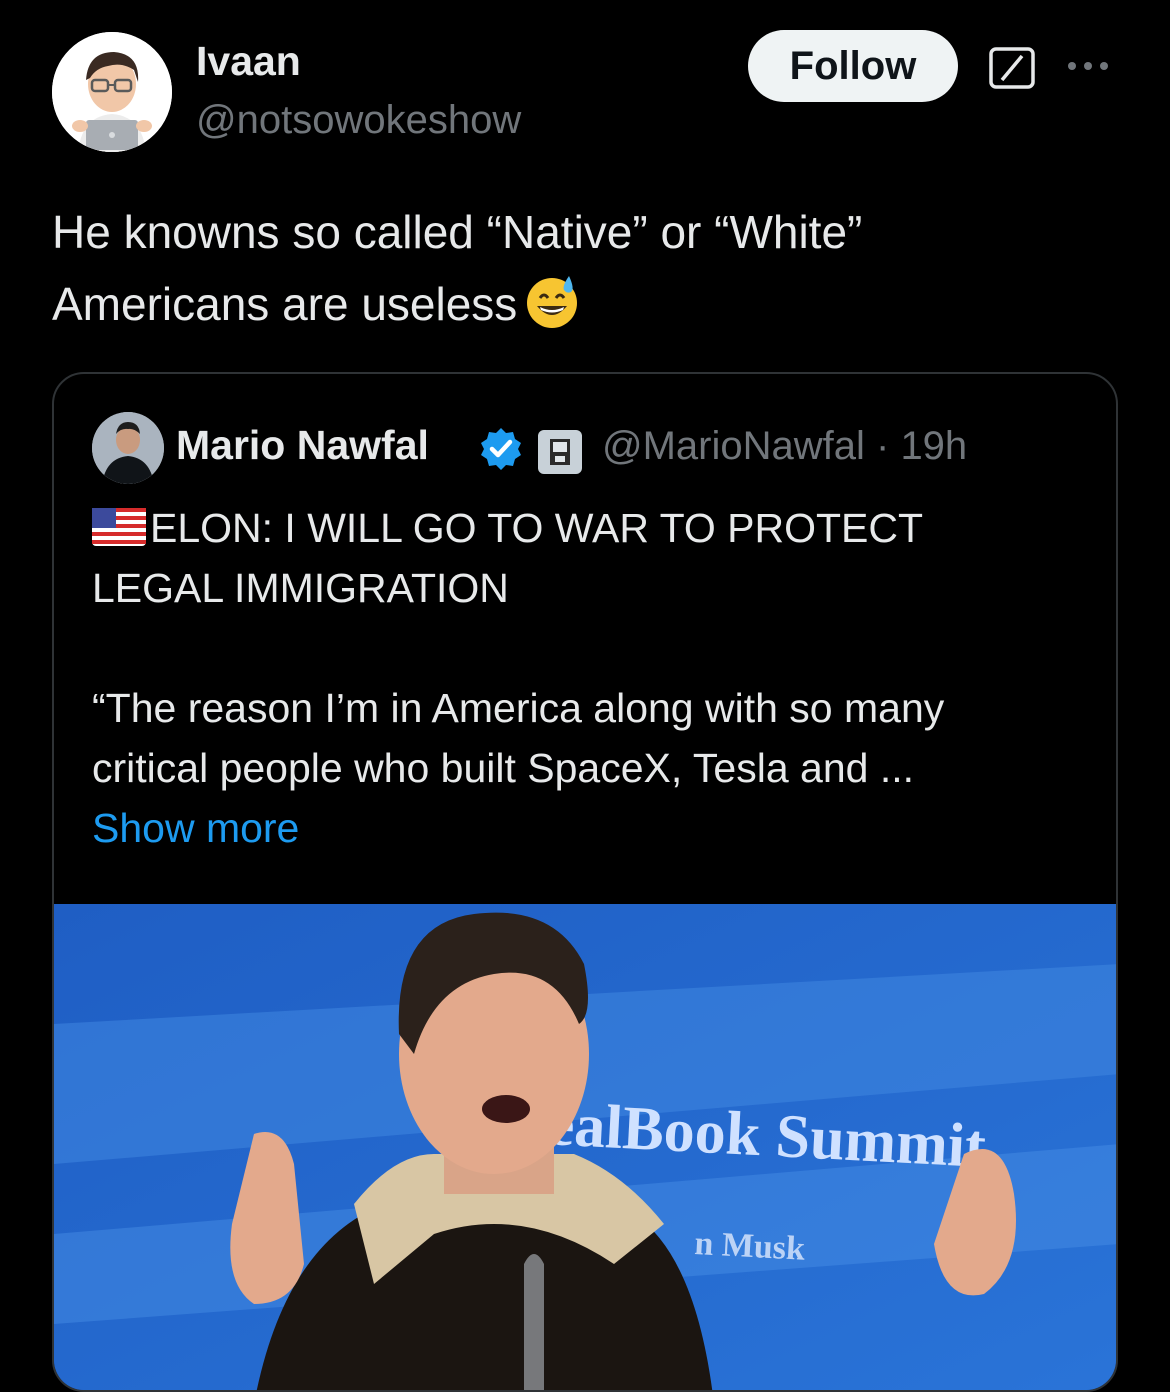 The image size is (1170, 1392). What do you see at coordinates (501, 449) in the screenshot?
I see `verified-badge-icon` at bounding box center [501, 449].